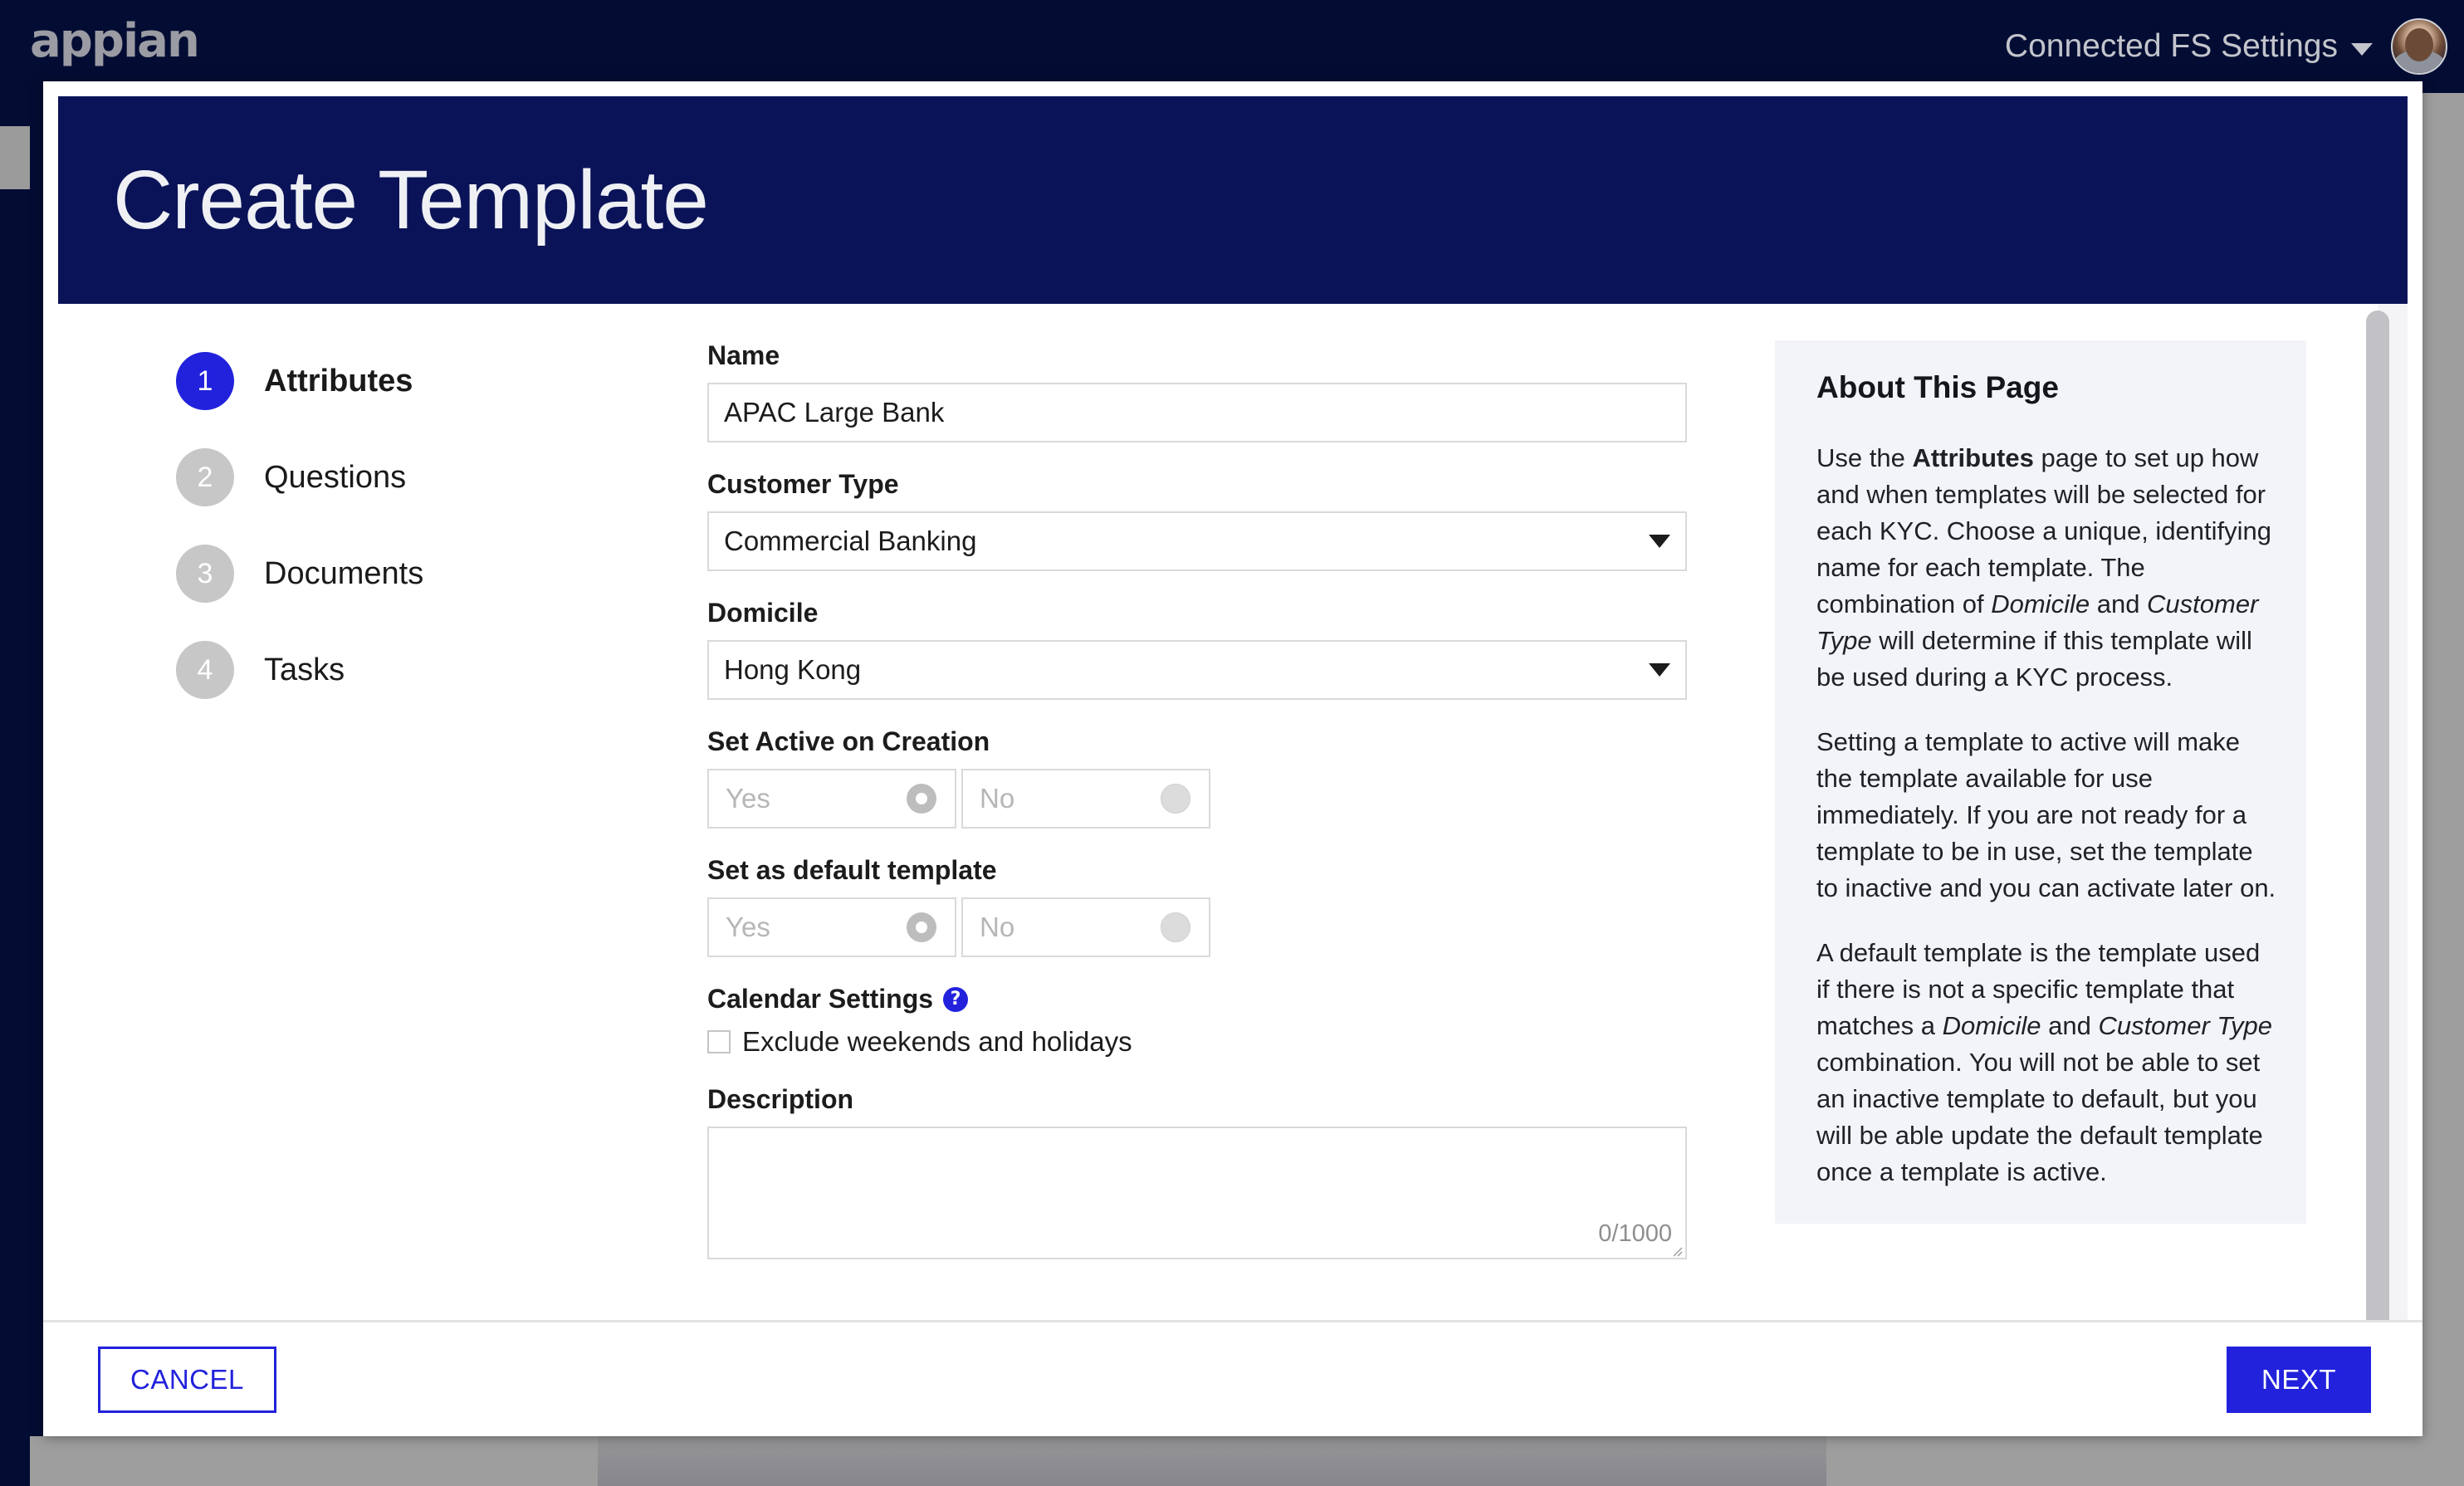  I want to click on wizard-step-attributes: 1 Attributes, so click(442, 381).